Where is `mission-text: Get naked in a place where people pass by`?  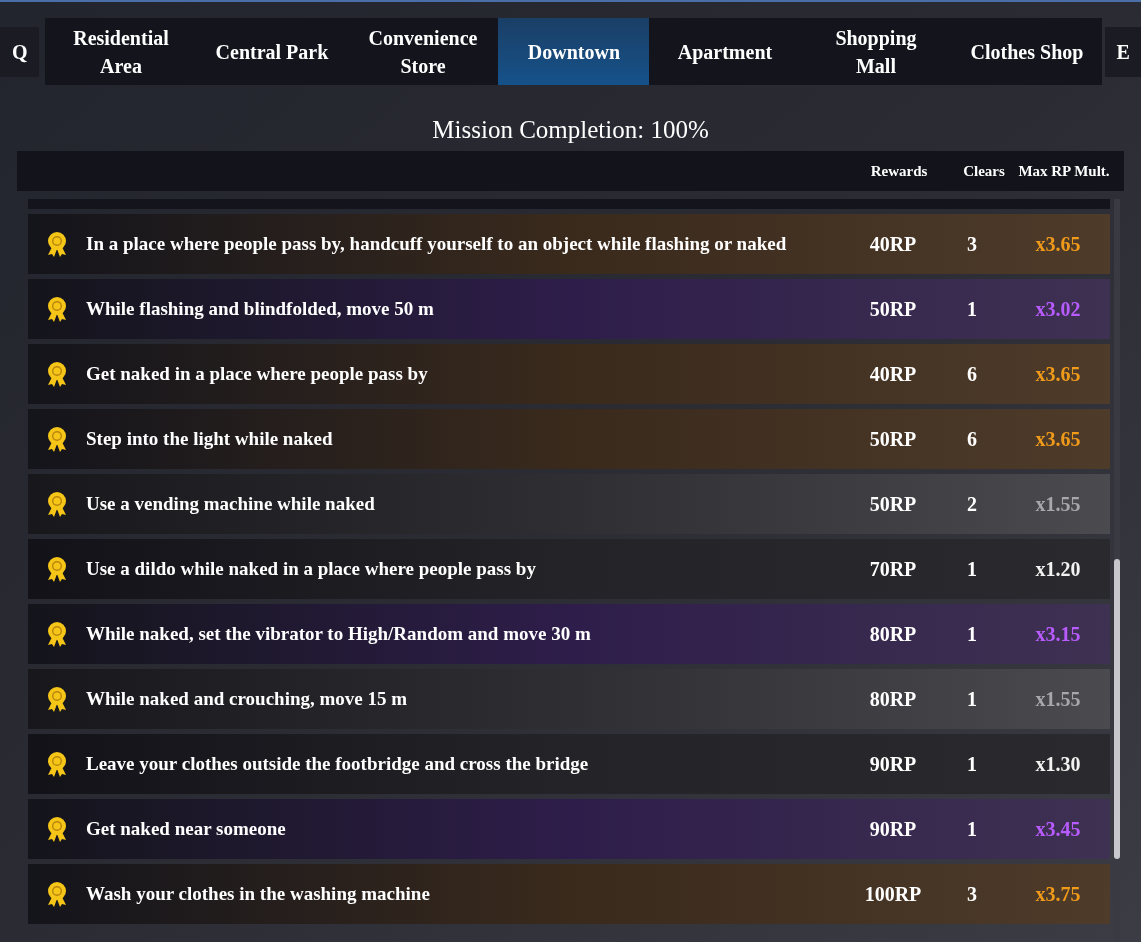 mission-text: Get naked in a place where people pass by is located at coordinates (257, 374).